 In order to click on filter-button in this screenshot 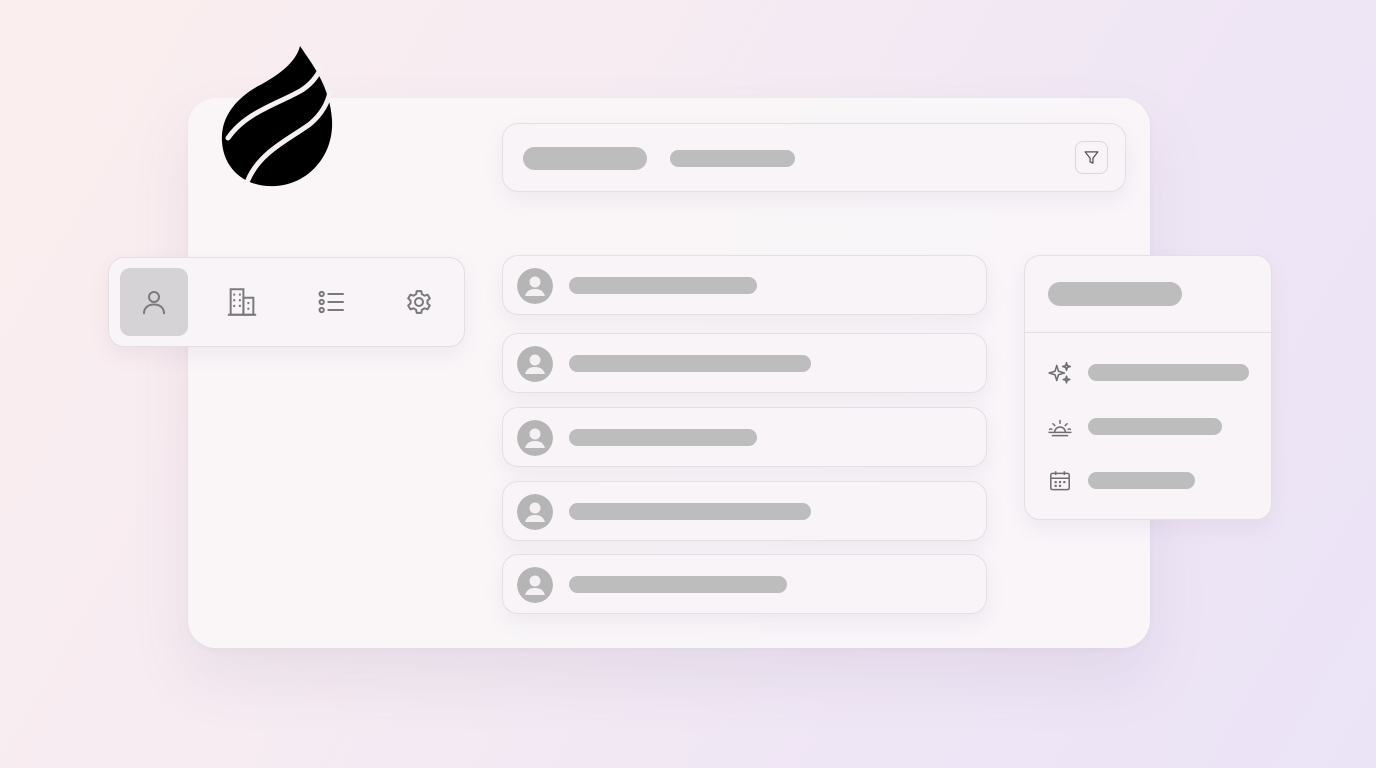, I will do `click(1091, 157)`.